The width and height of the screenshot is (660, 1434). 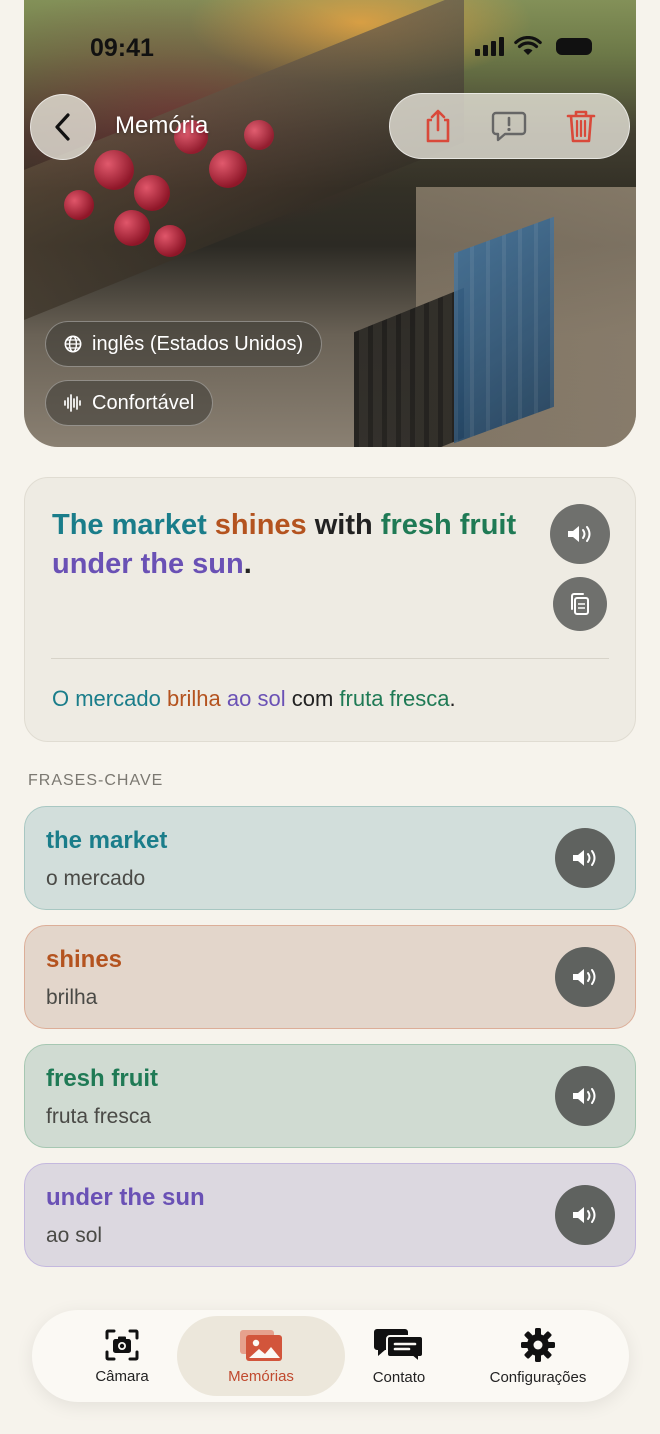 What do you see at coordinates (330, 1096) in the screenshot?
I see `key-phrase-card: fresh fruit fruta fresca` at bounding box center [330, 1096].